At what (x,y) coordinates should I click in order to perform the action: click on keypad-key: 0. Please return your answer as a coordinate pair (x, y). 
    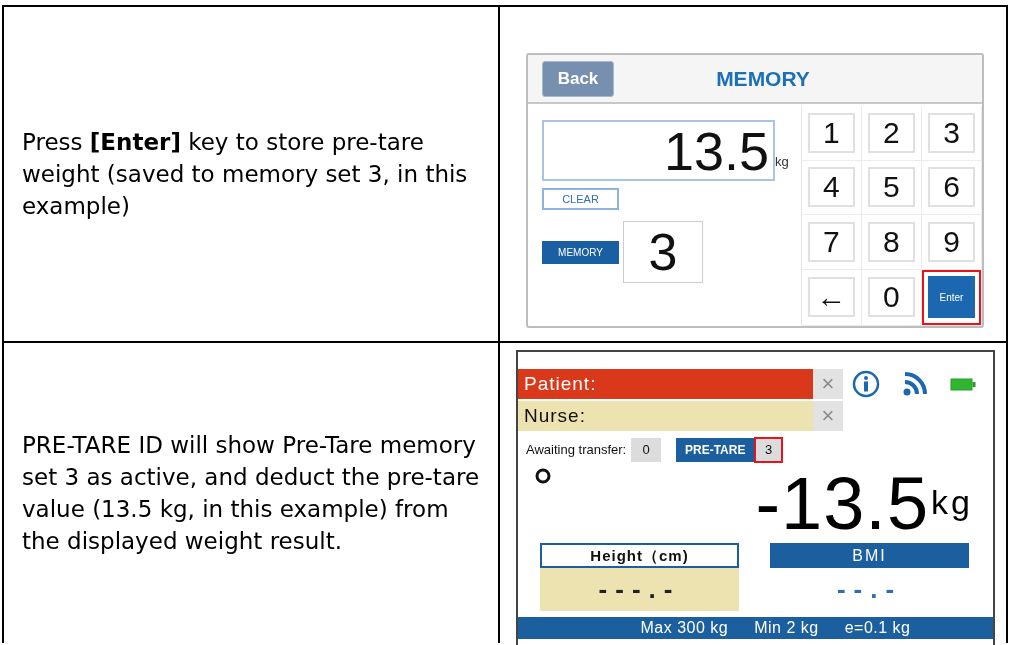
    Looking at the image, I should click on (891, 297).